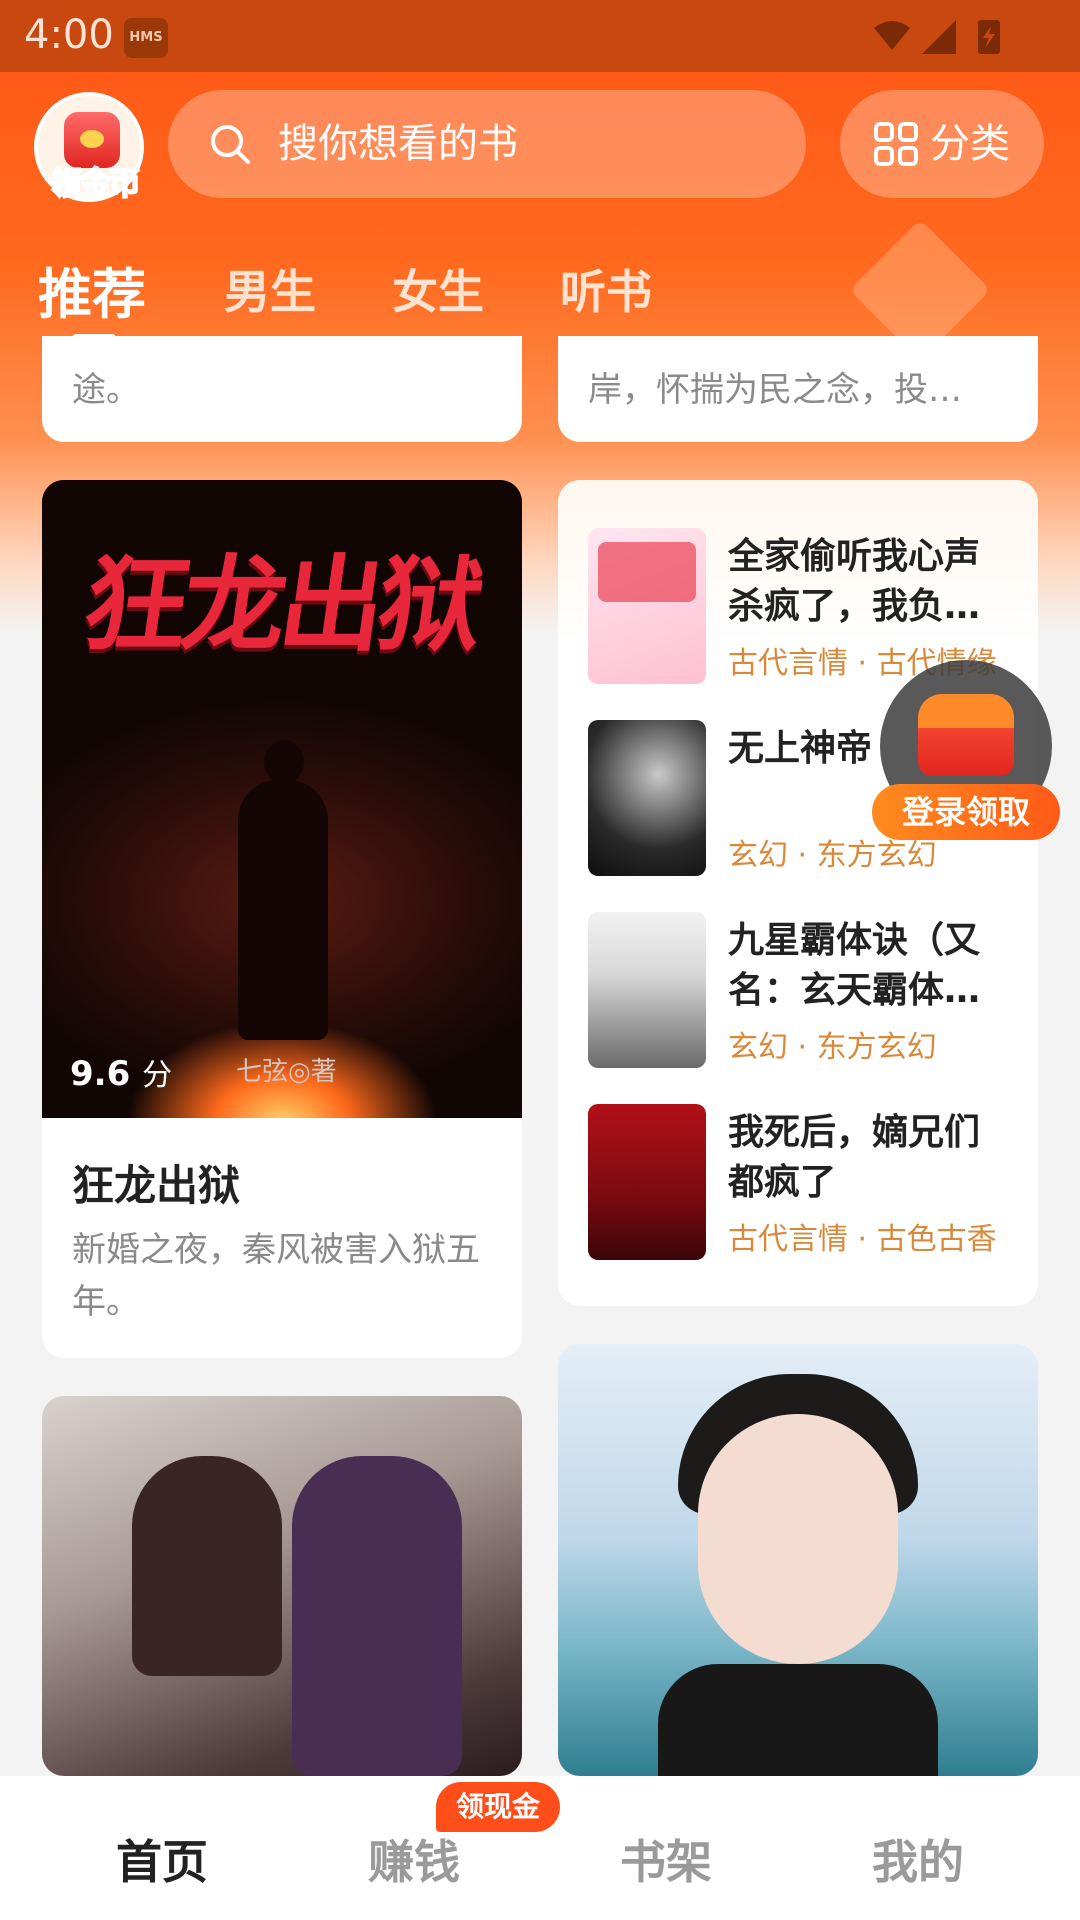 The width and height of the screenshot is (1080, 1920). I want to click on book-card-cover-right, so click(798, 1560).